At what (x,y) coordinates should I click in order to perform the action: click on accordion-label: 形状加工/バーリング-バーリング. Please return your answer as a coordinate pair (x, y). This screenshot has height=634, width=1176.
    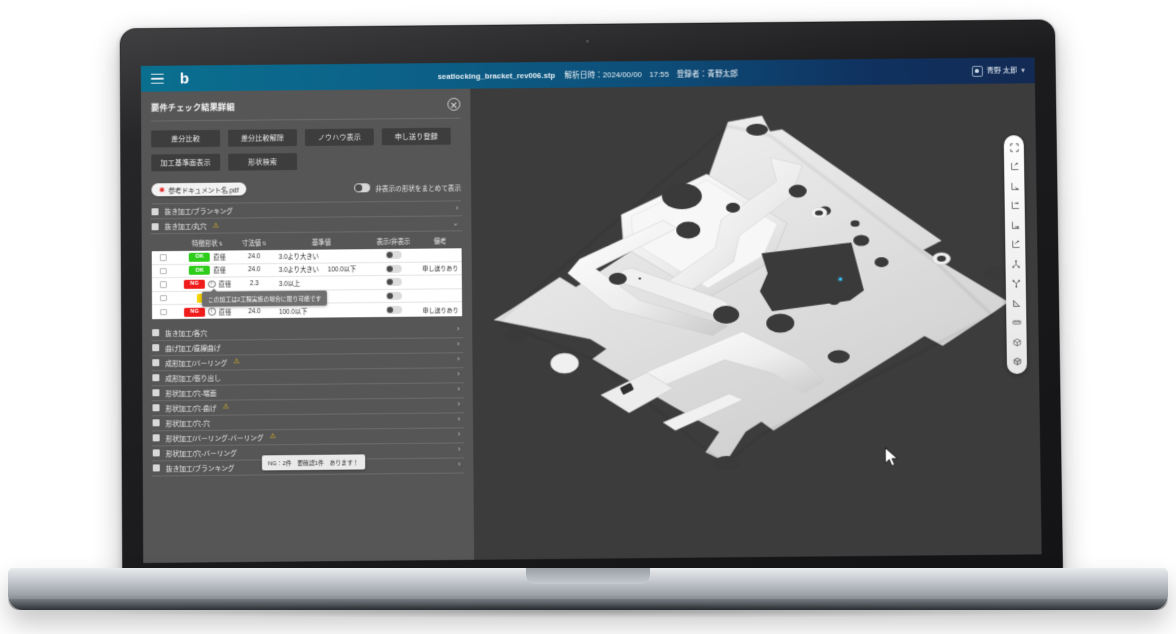
    Looking at the image, I should click on (214, 439).